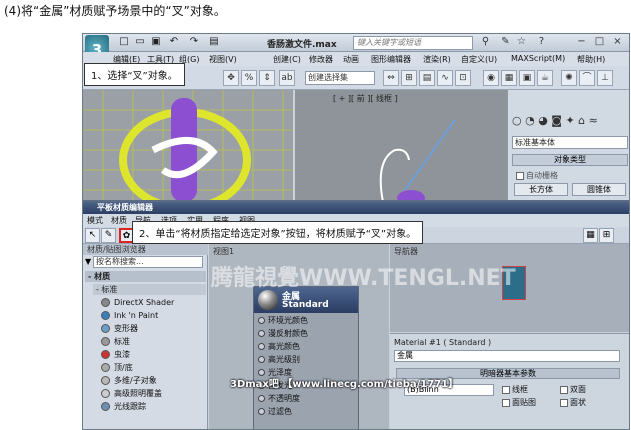 The height and width of the screenshot is (430, 631). Describe the element at coordinates (308, 347) in the screenshot. I see `node-slot: 高光颜色` at that location.